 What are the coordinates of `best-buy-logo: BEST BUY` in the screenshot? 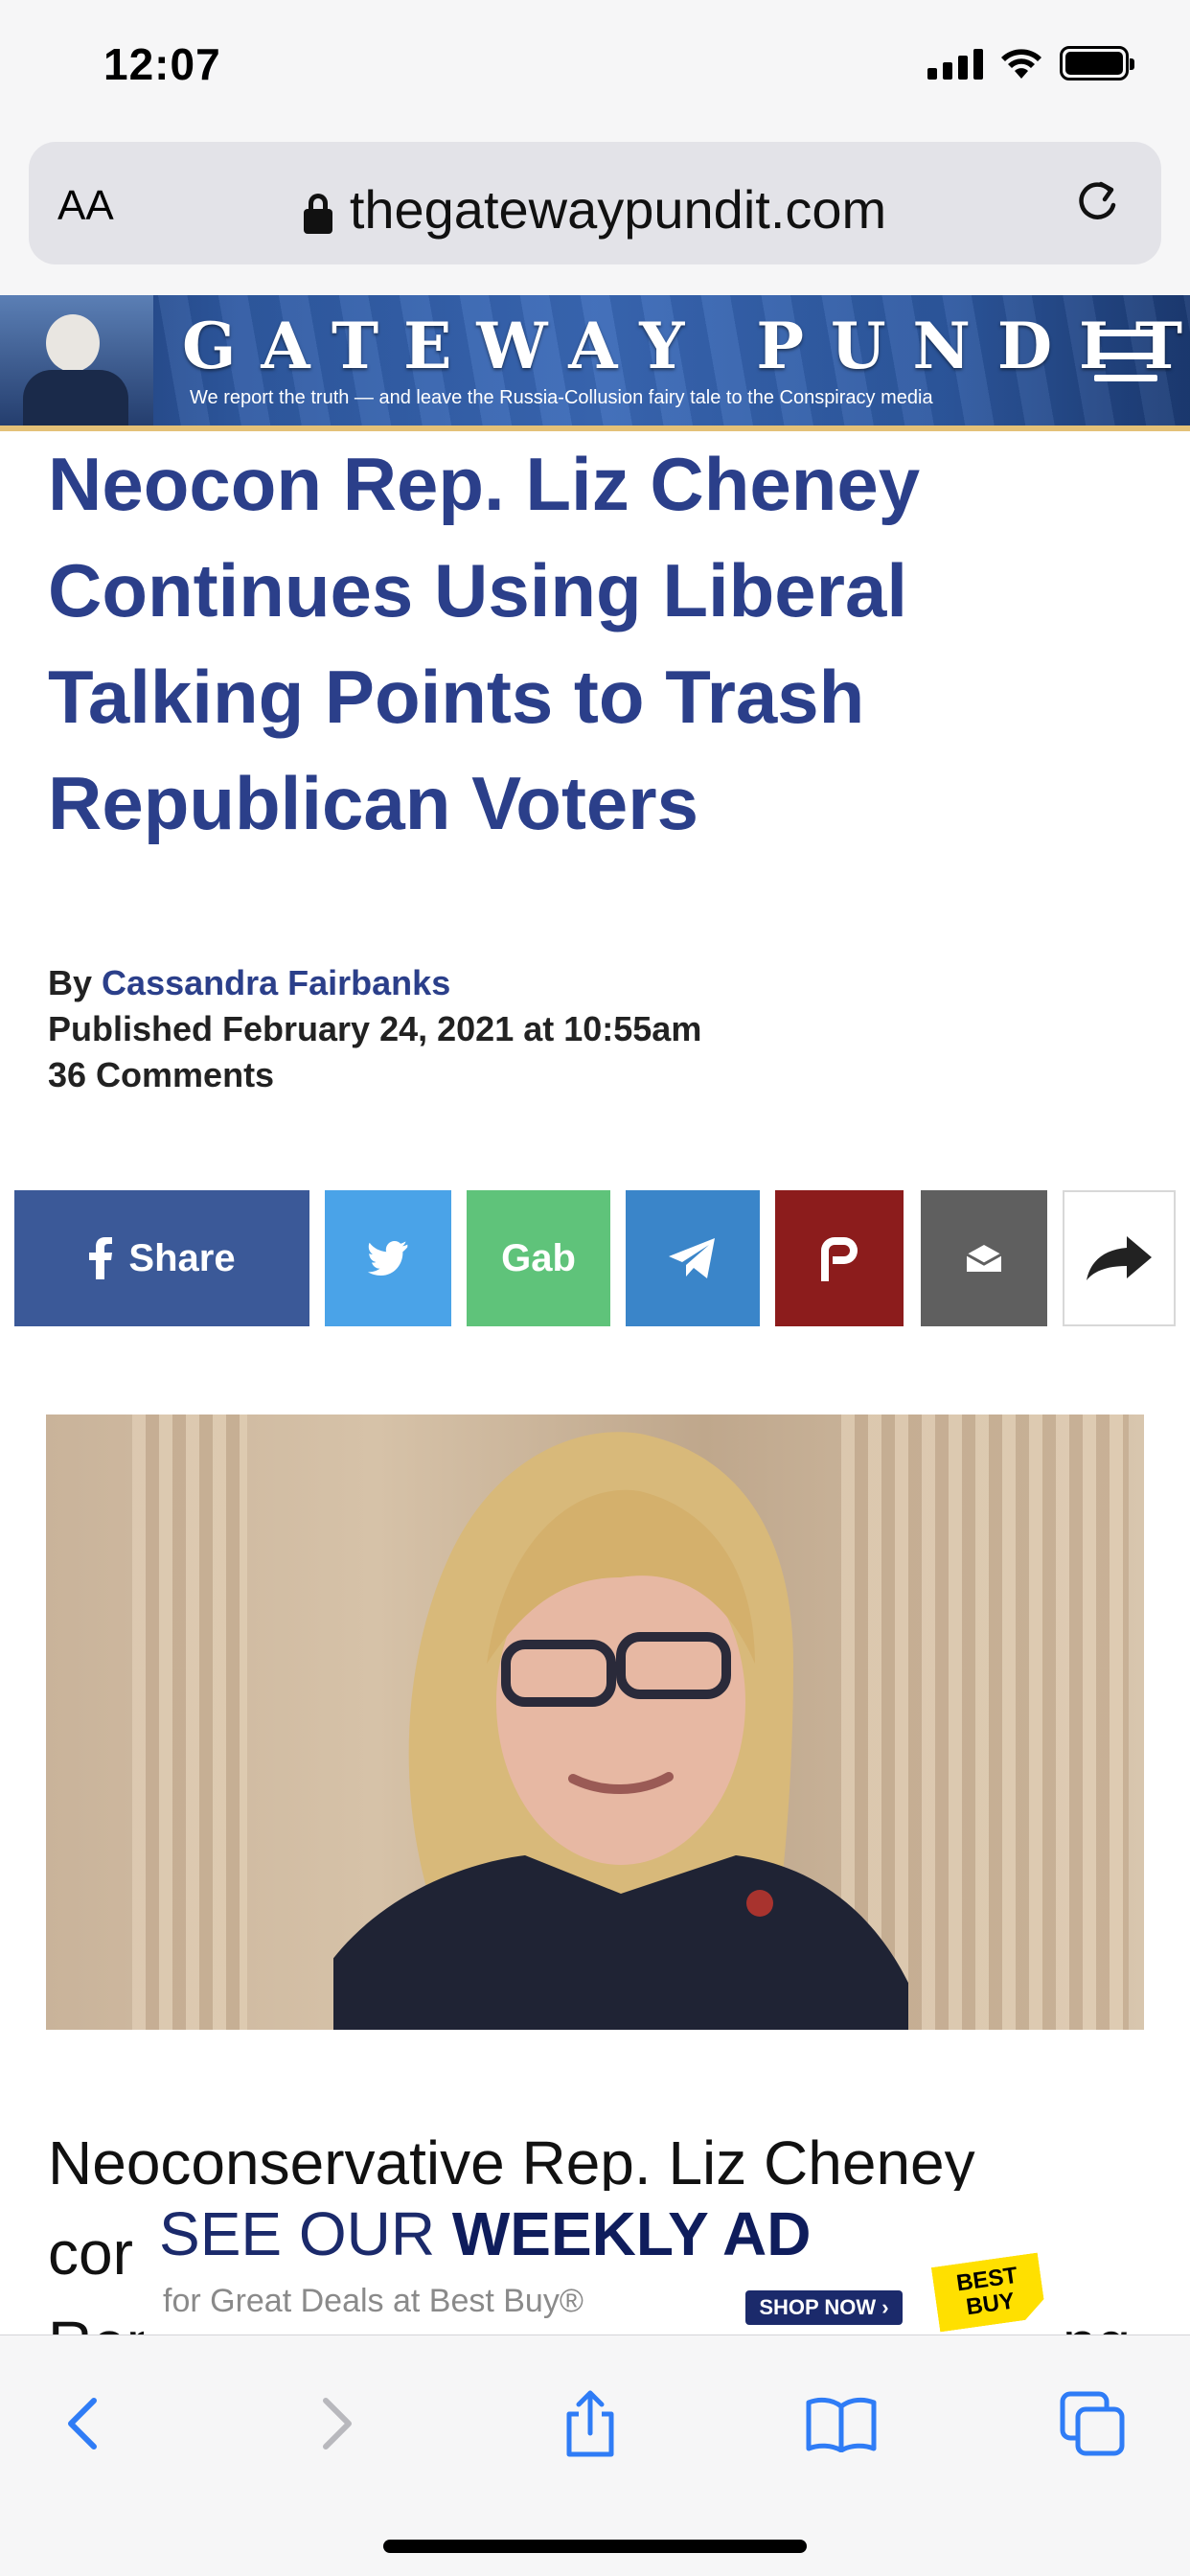 It's located at (988, 2293).